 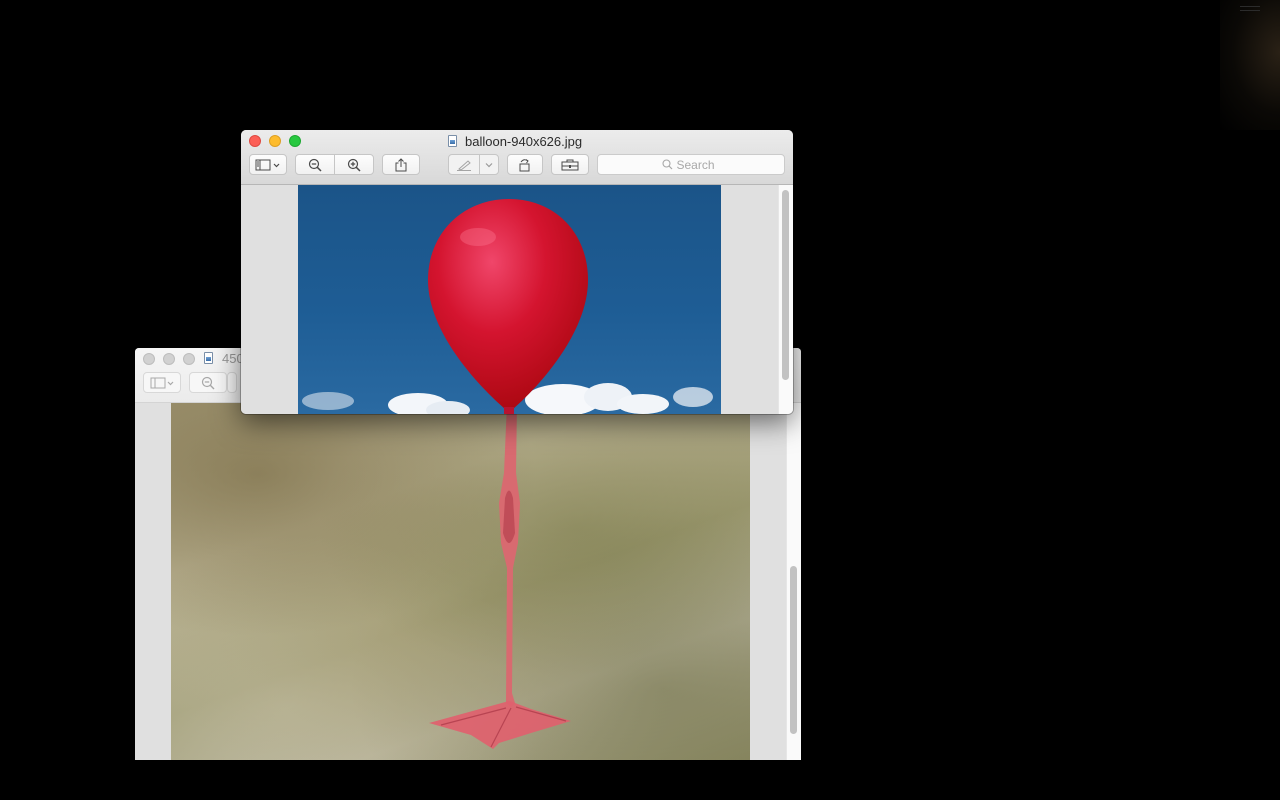 I want to click on share-icon, so click(x=401, y=164).